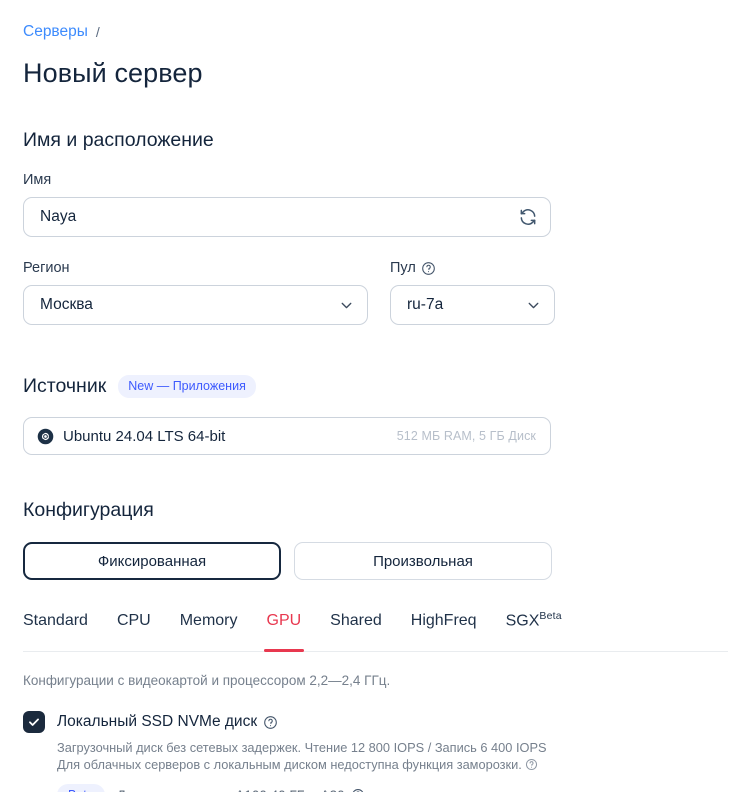 The width and height of the screenshot is (742, 792). I want to click on section-title-configuration: Конфигурация, so click(88, 510).